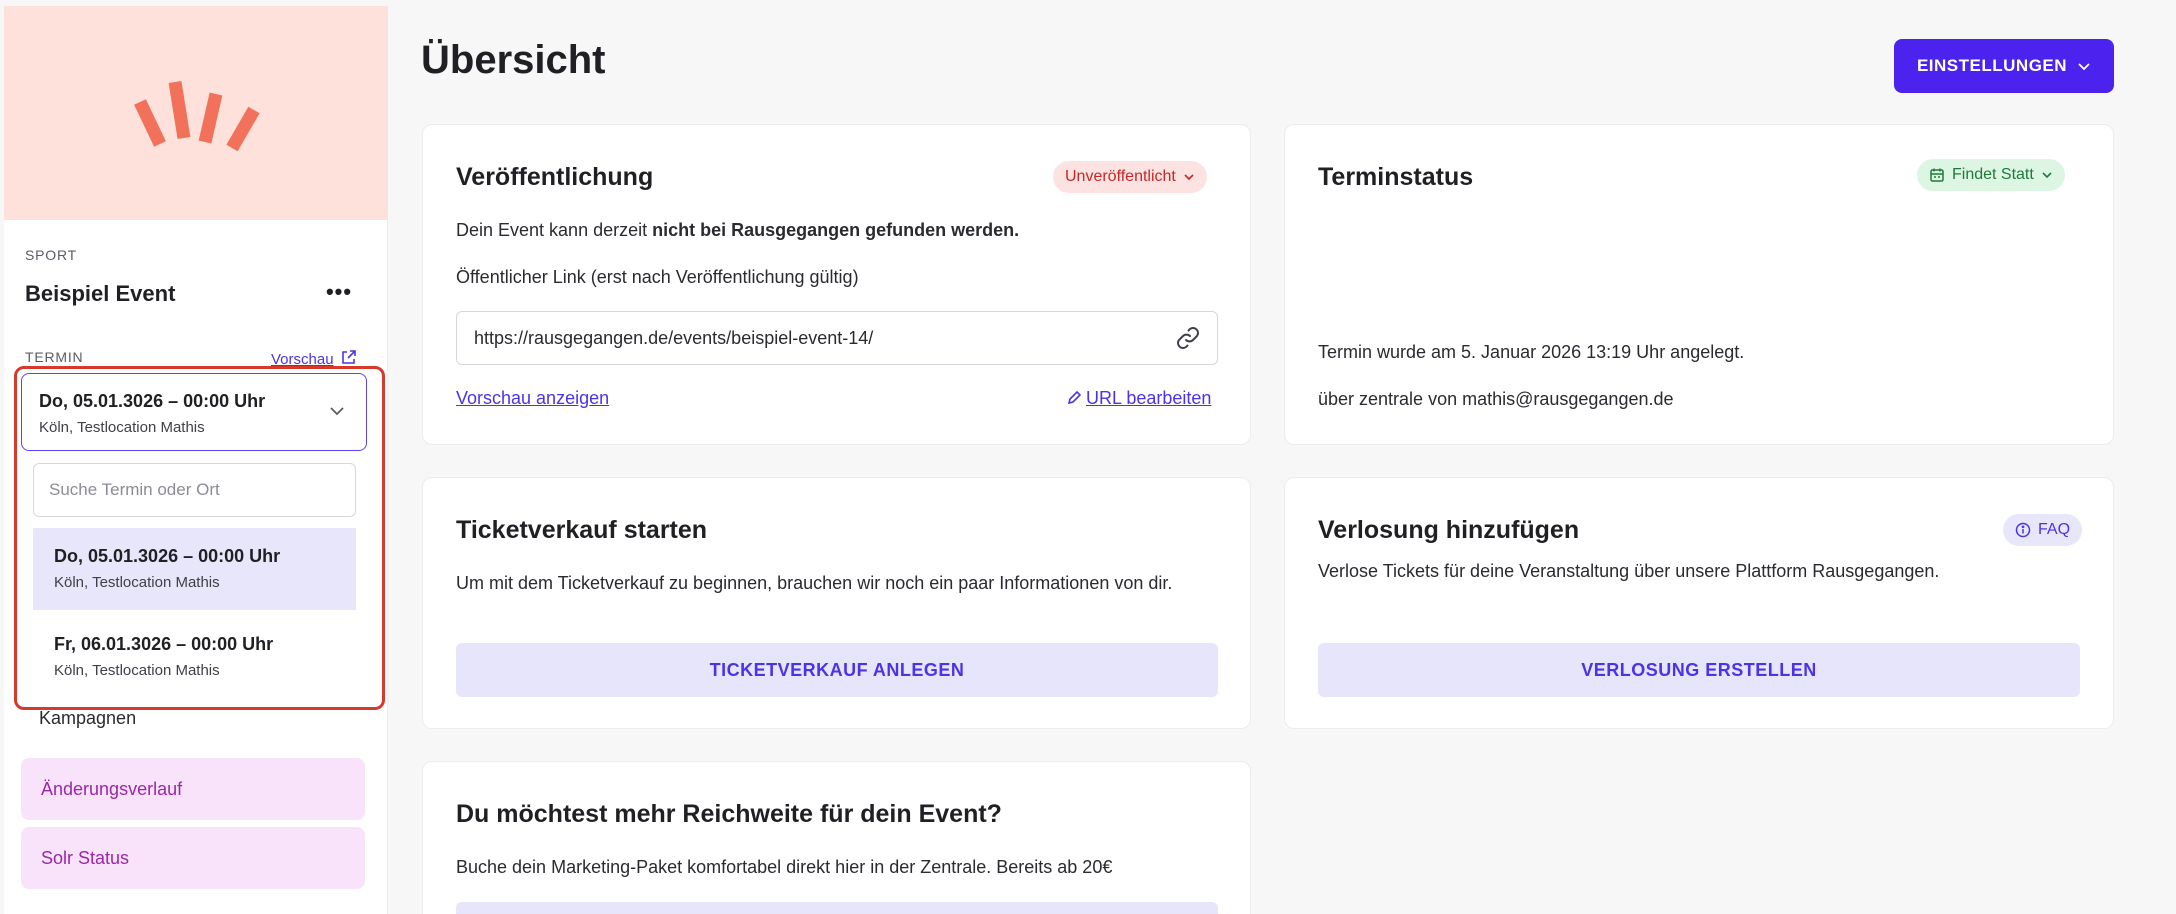  I want to click on termin-status-badge: Findet Statt, so click(1991, 175).